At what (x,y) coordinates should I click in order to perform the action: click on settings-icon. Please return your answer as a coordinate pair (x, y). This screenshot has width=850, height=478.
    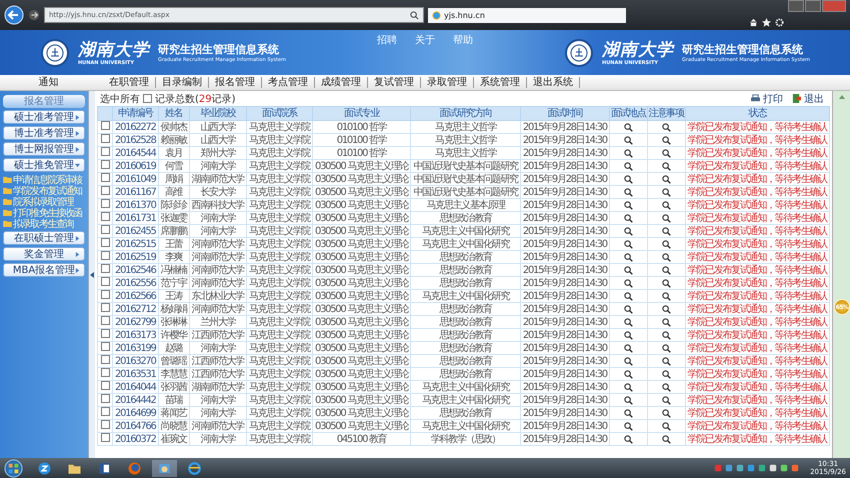
    Looking at the image, I should click on (779, 22).